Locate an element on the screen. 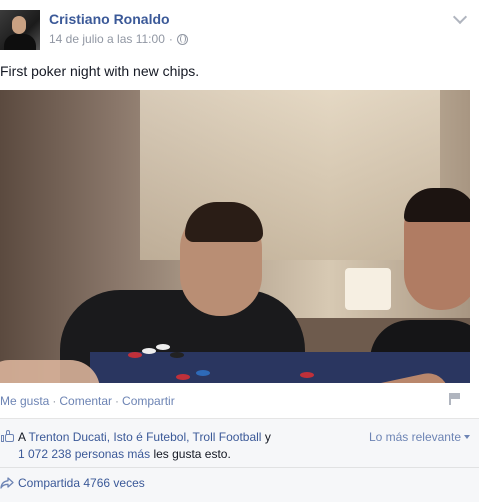  share-arrow-icon is located at coordinates (7, 483).